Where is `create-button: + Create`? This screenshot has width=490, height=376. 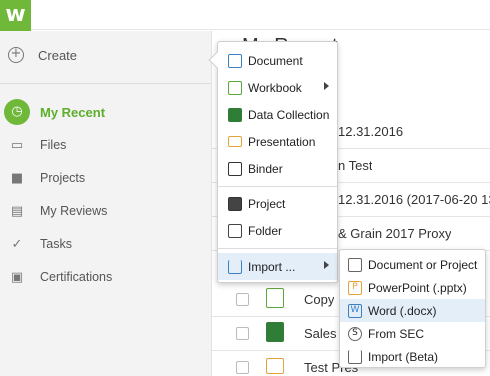
create-button: + Create is located at coordinates (42, 55).